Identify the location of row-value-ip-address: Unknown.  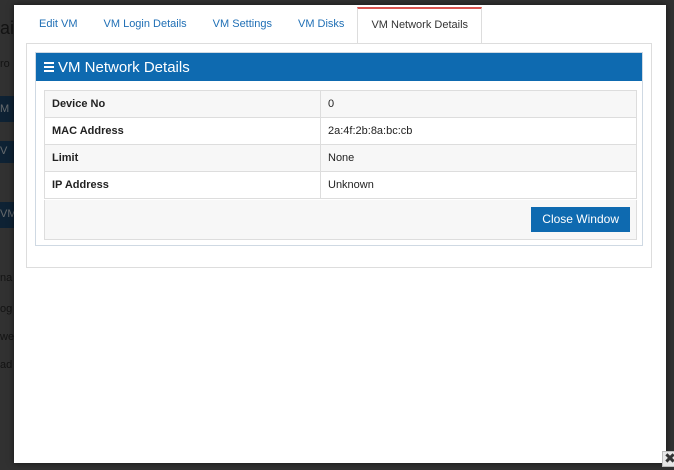
(478, 185).